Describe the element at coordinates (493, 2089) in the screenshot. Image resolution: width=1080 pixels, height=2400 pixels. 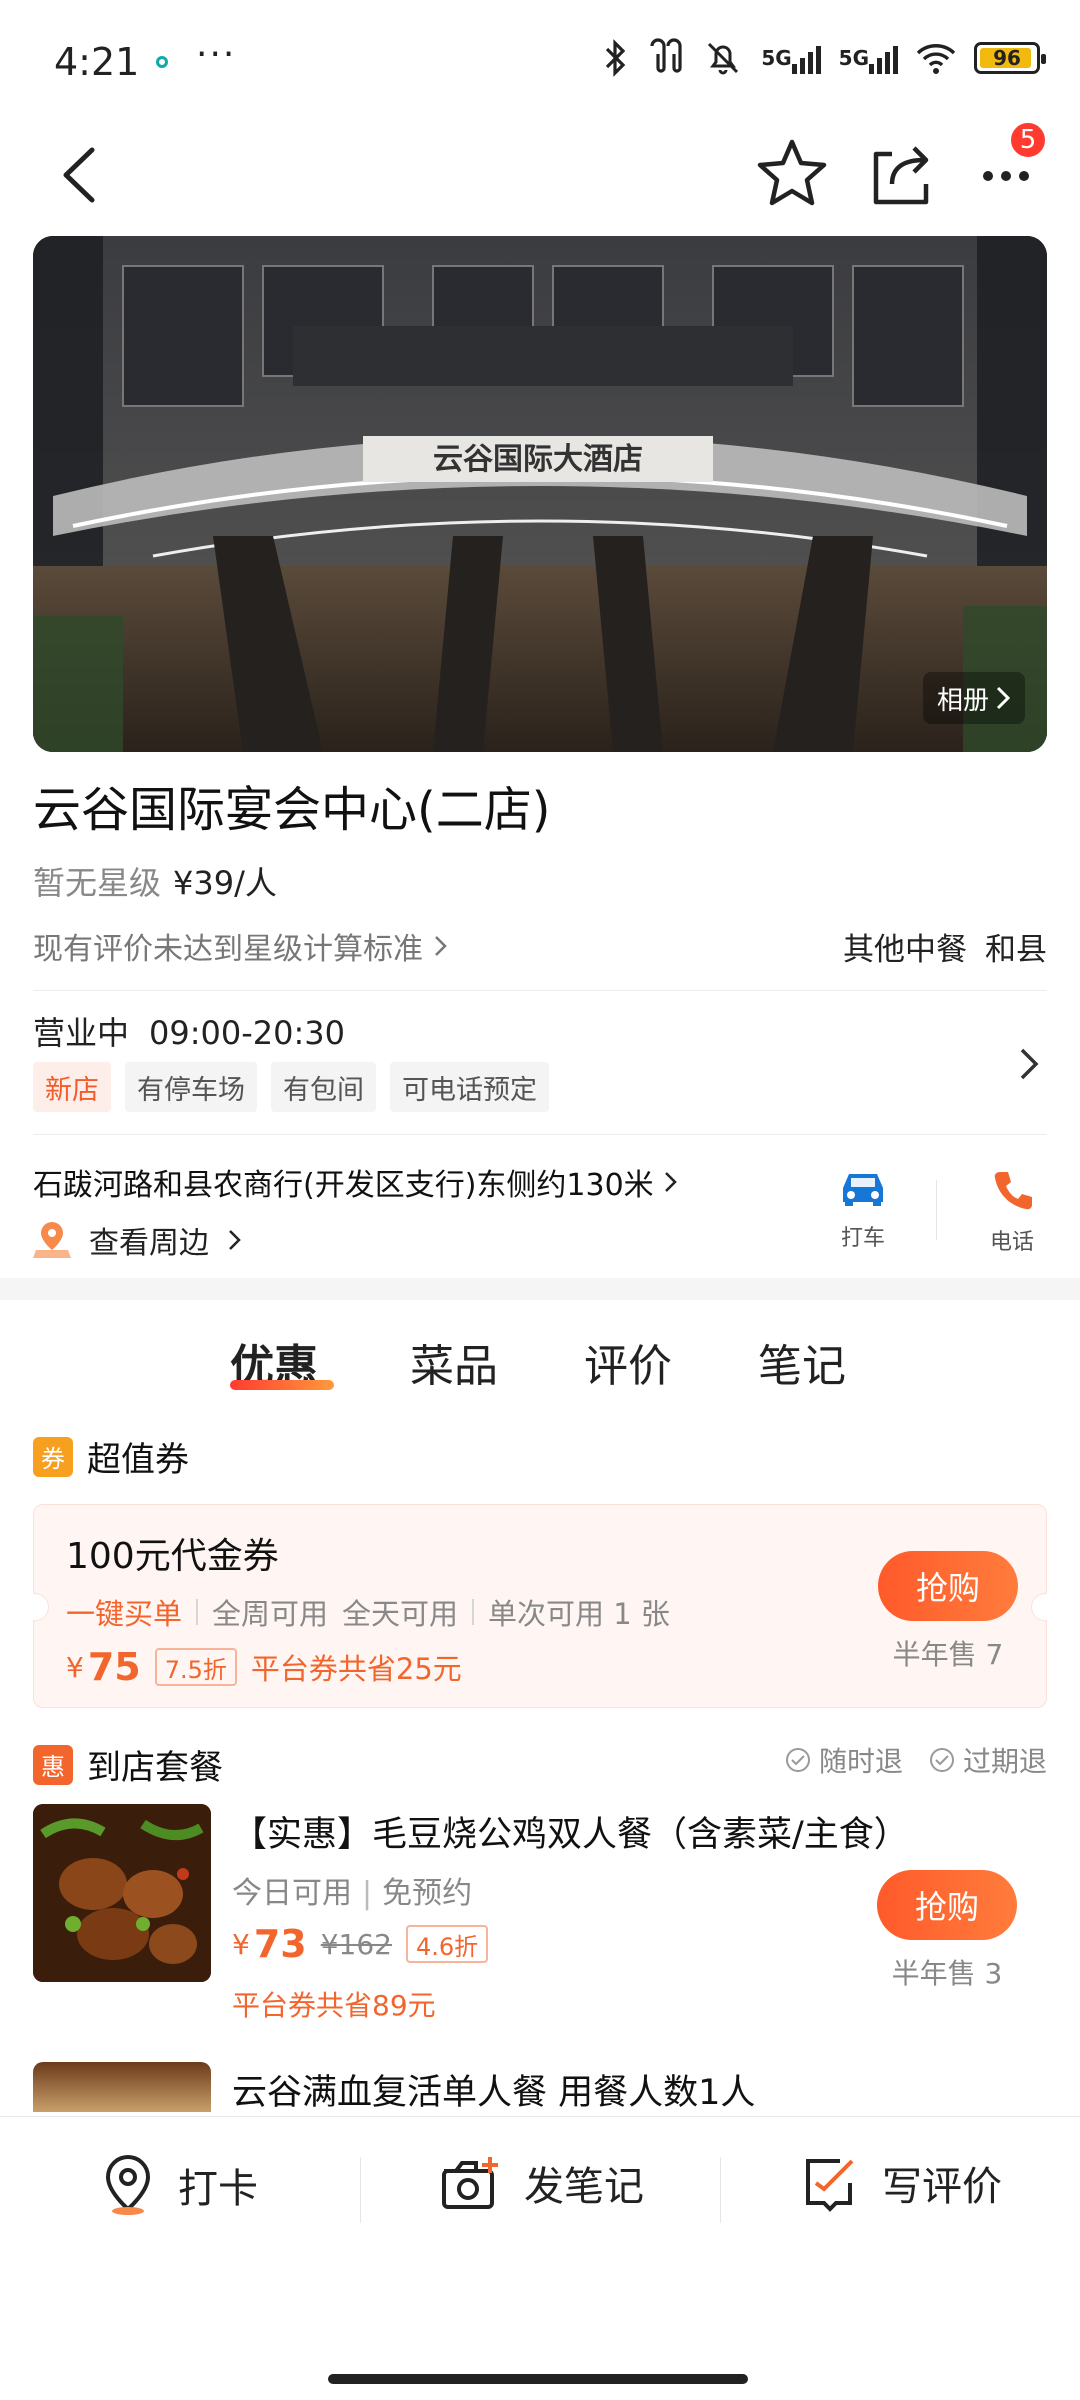
I see `deal-title: 云谷满血复活单人餐 用餐人数1人` at that location.